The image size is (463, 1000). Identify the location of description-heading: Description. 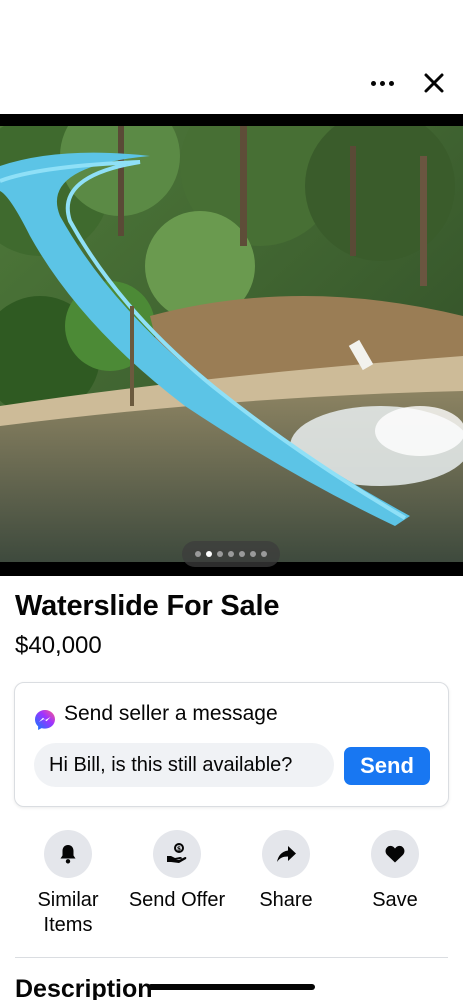
(84, 987).